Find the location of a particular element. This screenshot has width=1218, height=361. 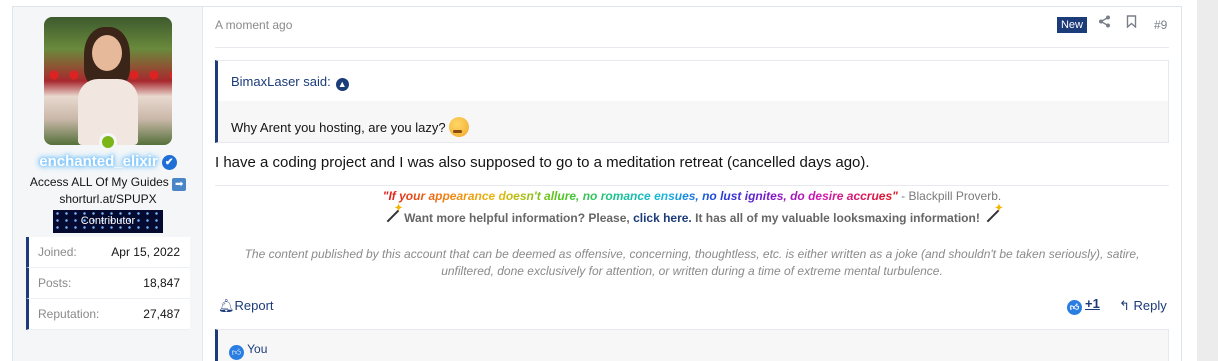

reply-button: ↰ Reply is located at coordinates (1143, 306).